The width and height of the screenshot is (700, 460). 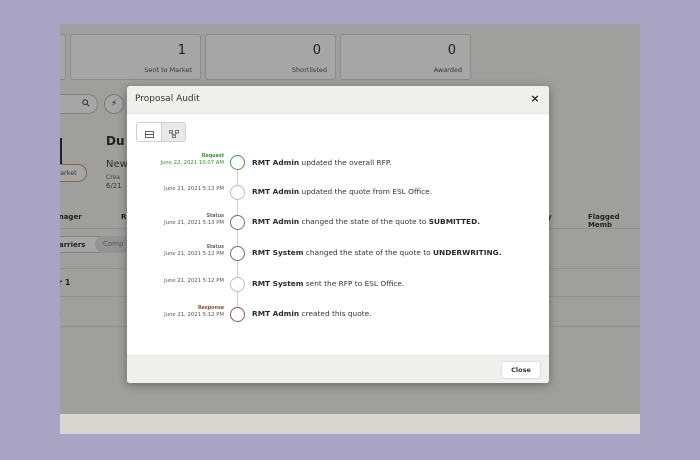 I want to click on entry-meta: Status June 21, 2021 5:12 PM, so click(x=194, y=251).